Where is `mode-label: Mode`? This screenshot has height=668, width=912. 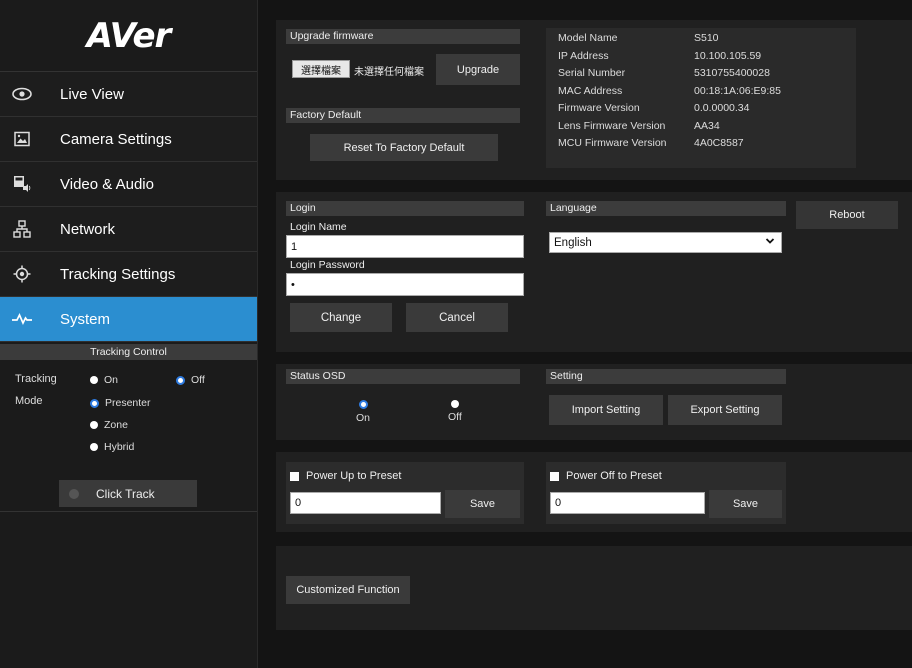 mode-label: Mode is located at coordinates (29, 401).